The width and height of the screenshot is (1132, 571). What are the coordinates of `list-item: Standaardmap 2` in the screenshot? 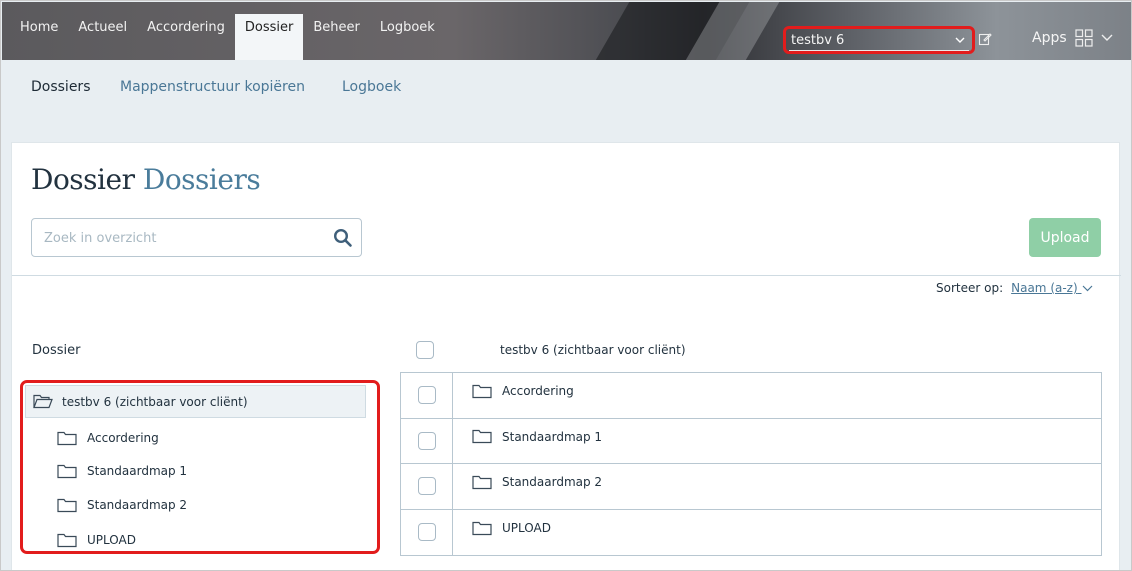 It's located at (527, 482).